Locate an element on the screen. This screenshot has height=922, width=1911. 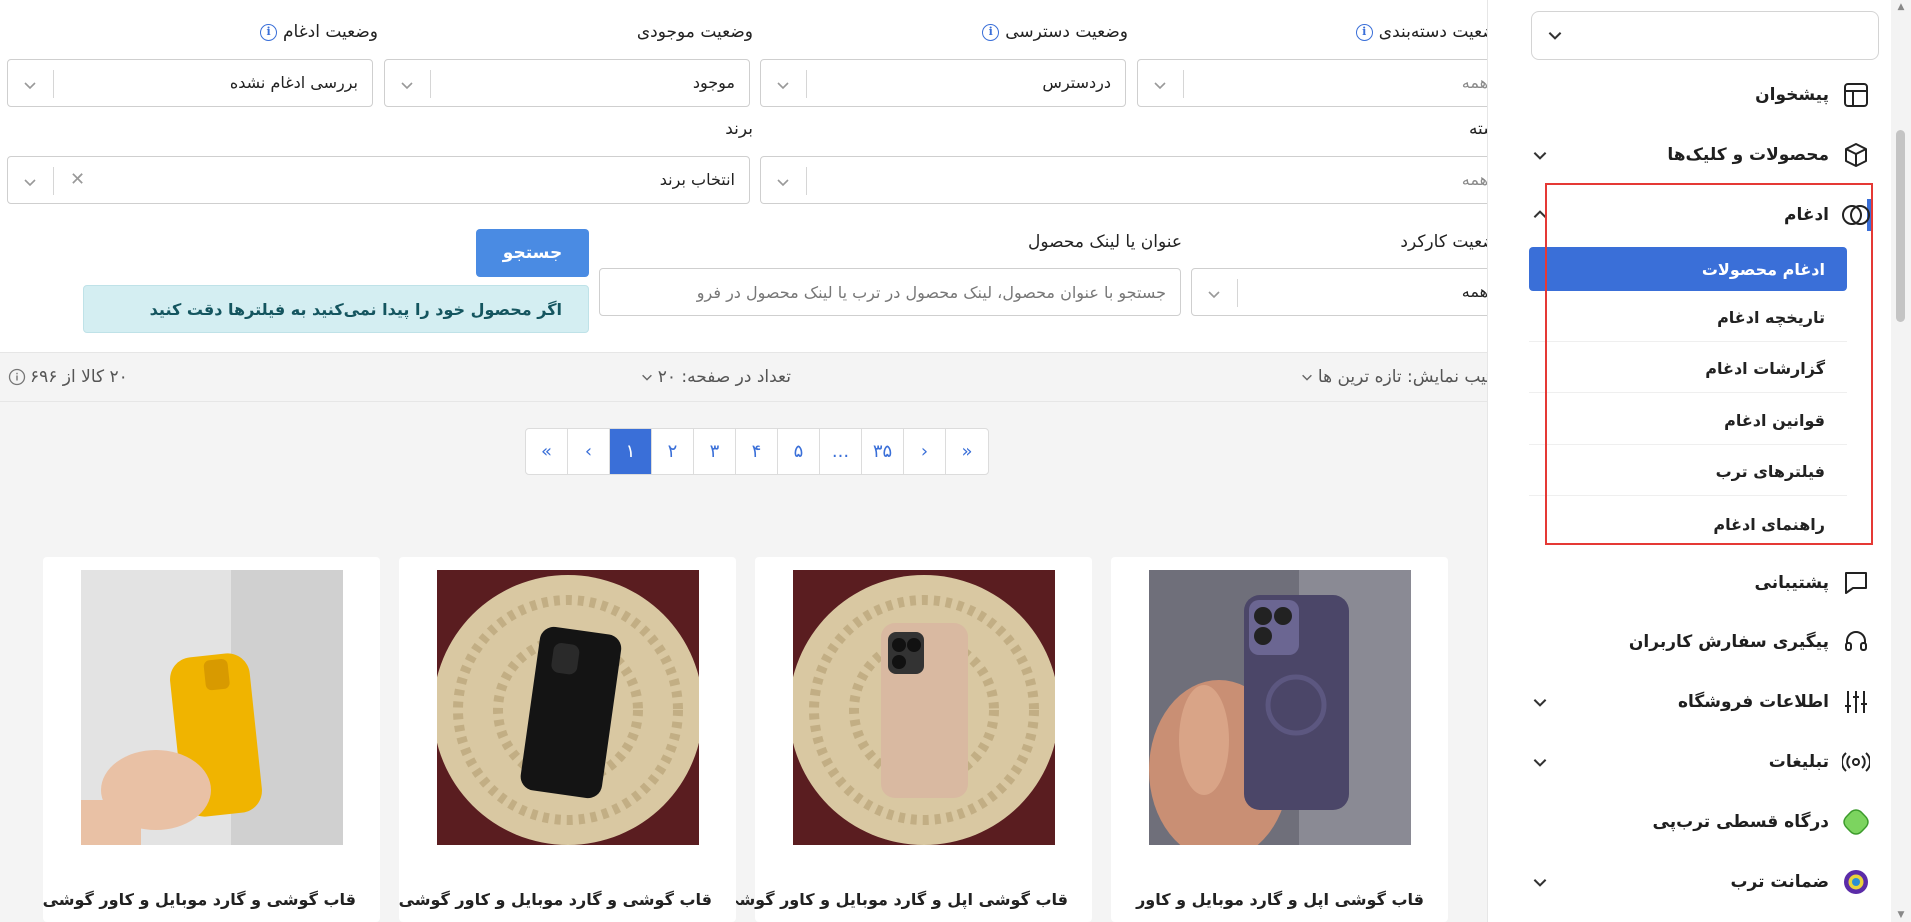
category-select: همه is located at coordinates (1131, 180).